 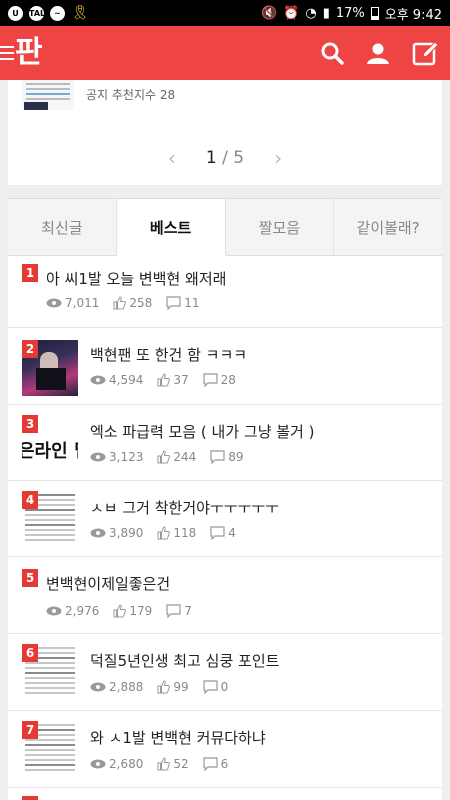 What do you see at coordinates (116, 687) in the screenshot?
I see `view-count: 2,888` at bounding box center [116, 687].